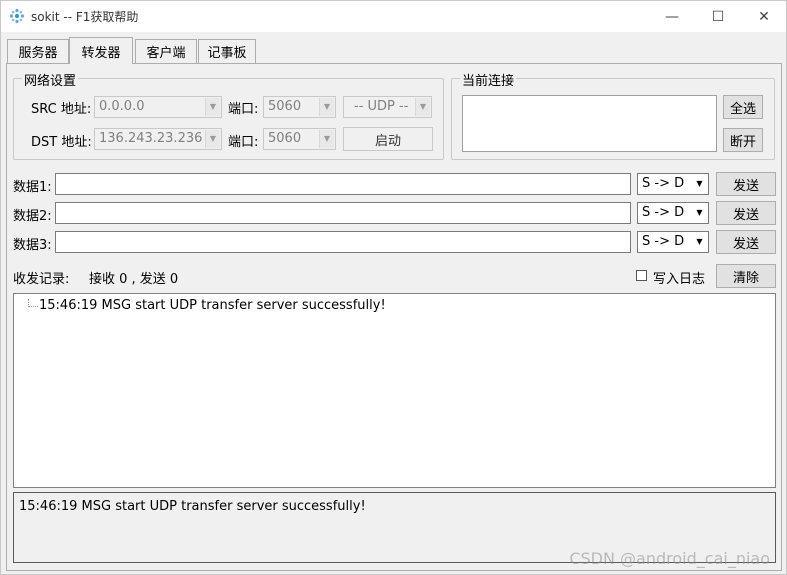  What do you see at coordinates (33, 303) in the screenshot?
I see `tree-connector` at bounding box center [33, 303].